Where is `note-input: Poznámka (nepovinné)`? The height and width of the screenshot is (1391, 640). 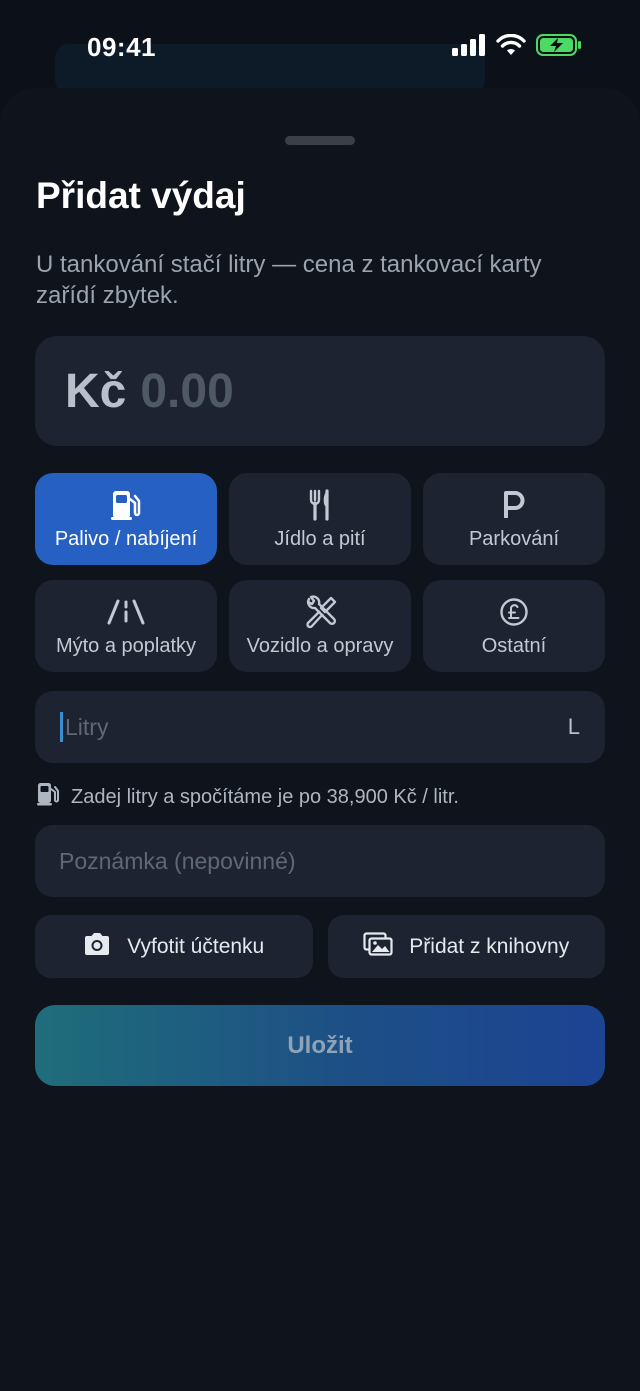
note-input: Poznámka (nepovinné) is located at coordinates (320, 861).